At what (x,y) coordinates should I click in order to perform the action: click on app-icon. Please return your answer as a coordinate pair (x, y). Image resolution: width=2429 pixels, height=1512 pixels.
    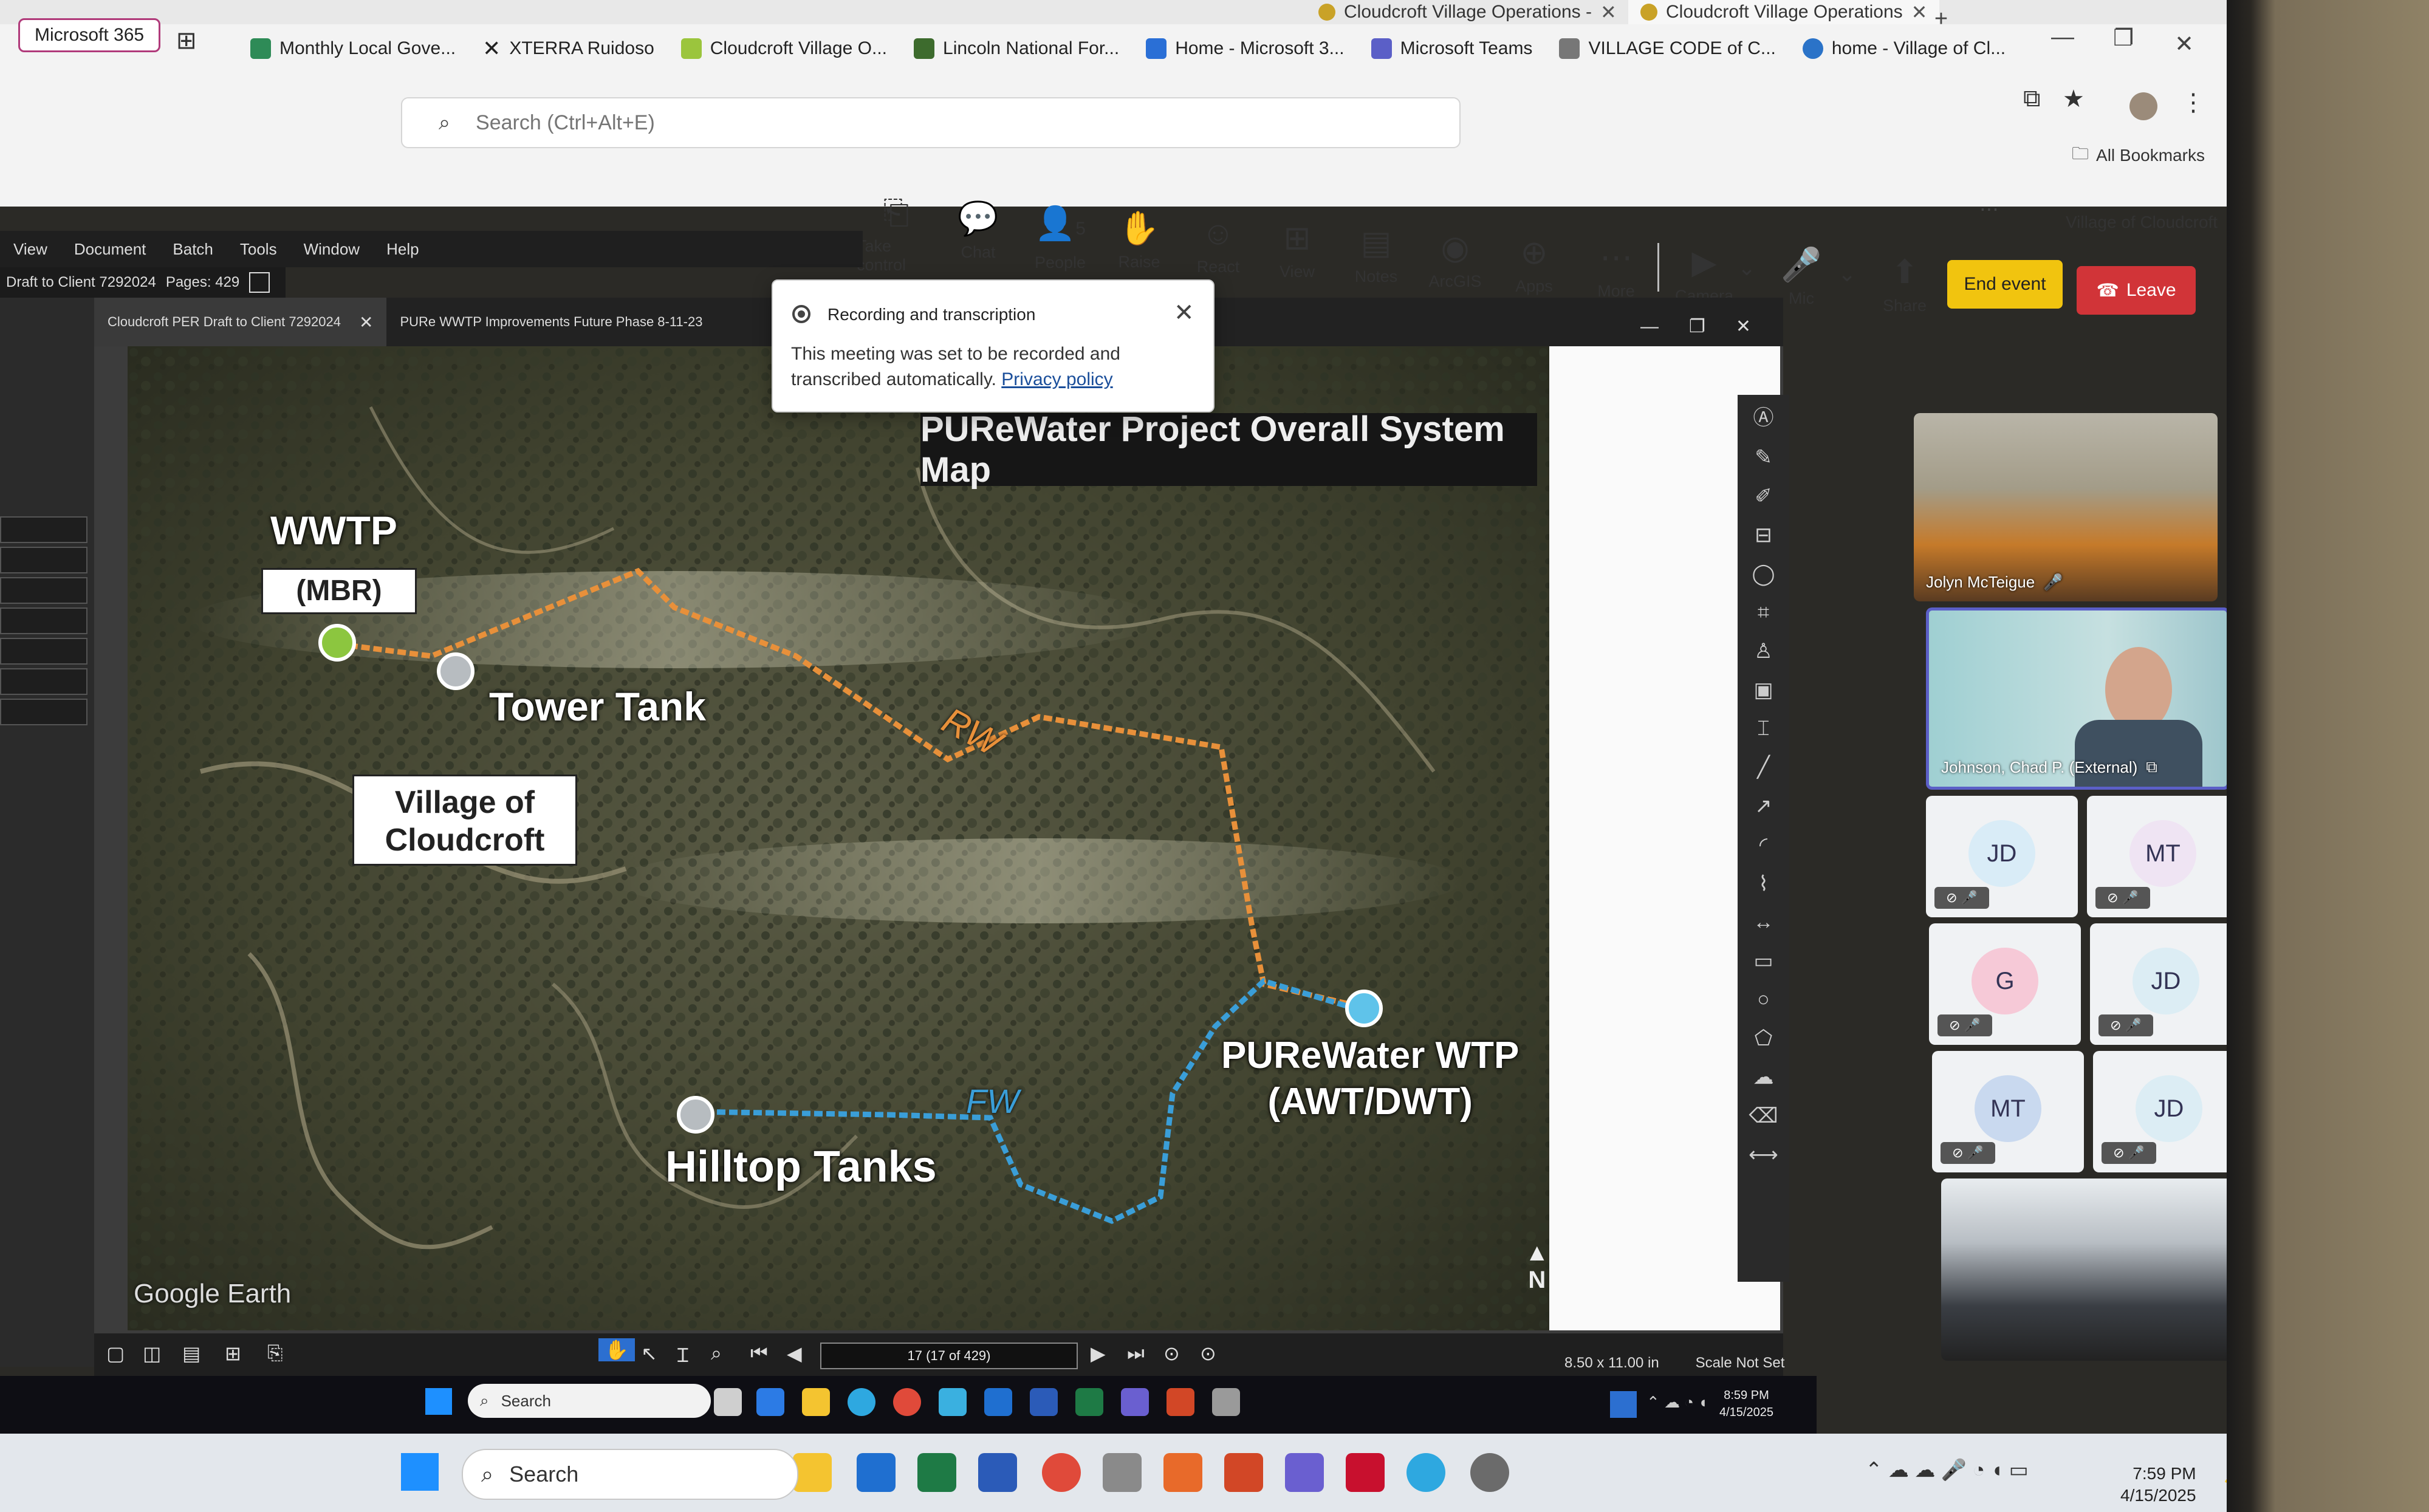
    Looking at the image, I should click on (953, 1402).